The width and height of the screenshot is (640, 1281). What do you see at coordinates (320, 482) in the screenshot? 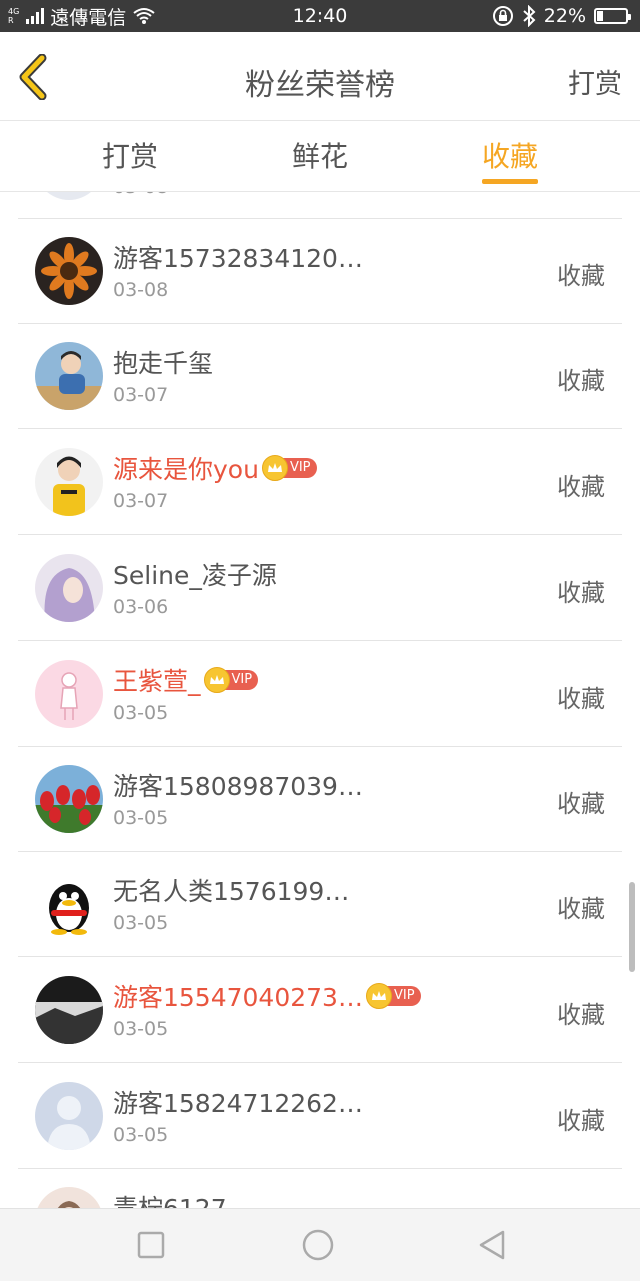
I see `list-item: 源来是你you VIP 03-07 收藏` at bounding box center [320, 482].